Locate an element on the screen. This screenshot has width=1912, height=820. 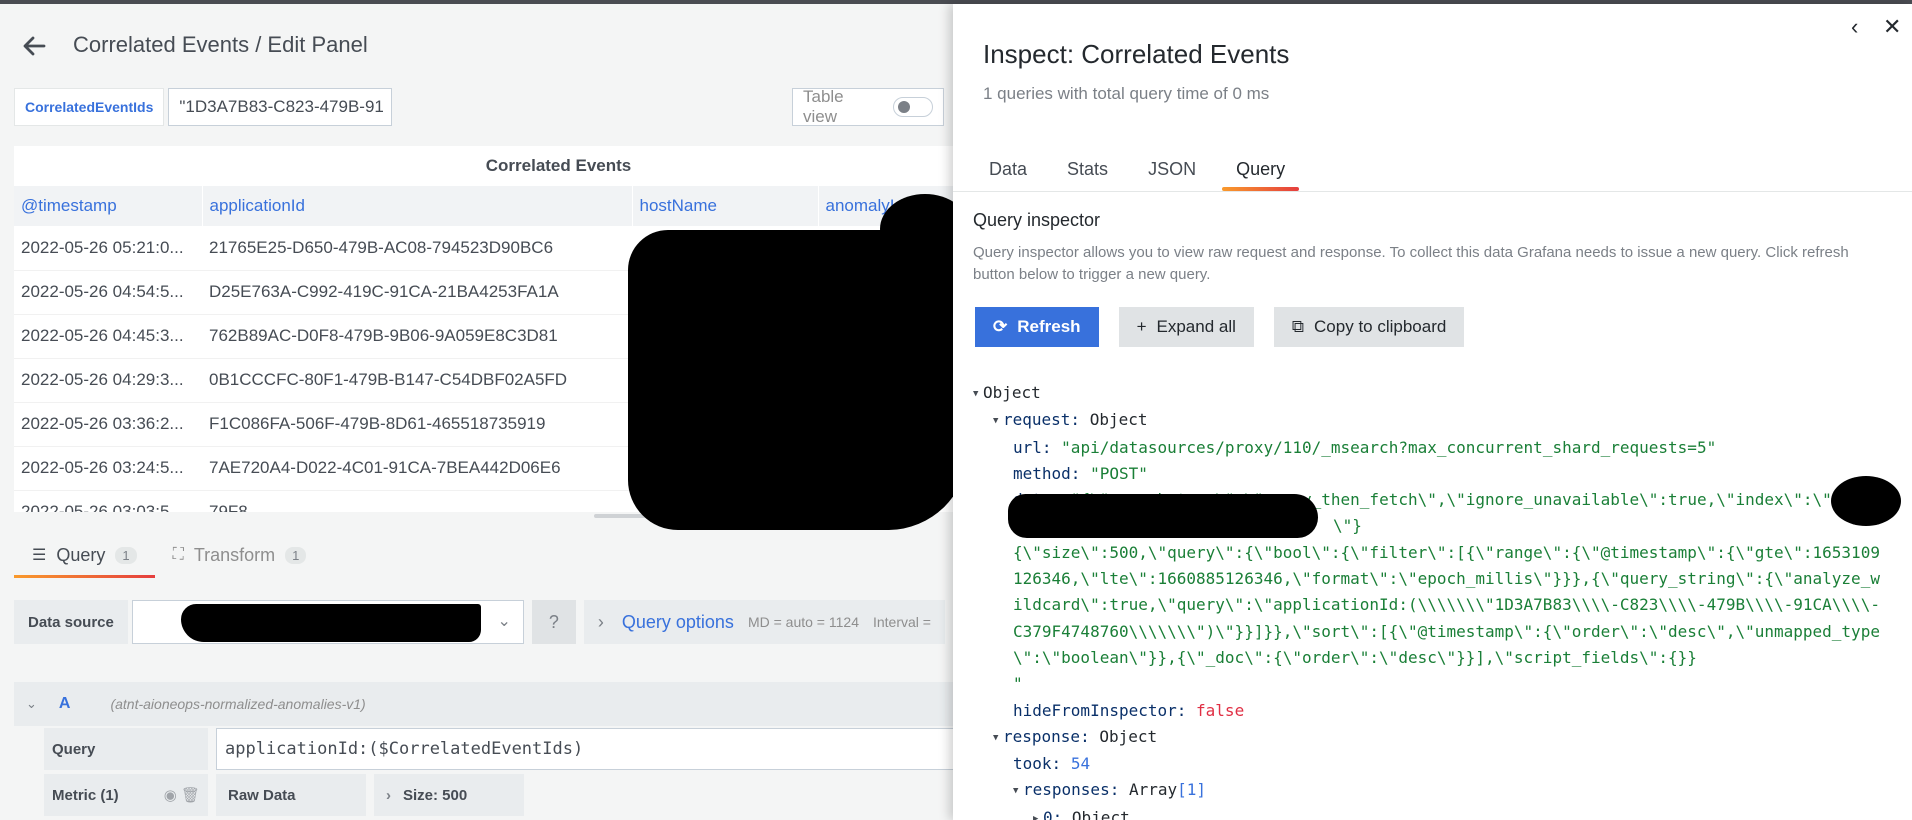
node-type: Array is located at coordinates (1153, 790).